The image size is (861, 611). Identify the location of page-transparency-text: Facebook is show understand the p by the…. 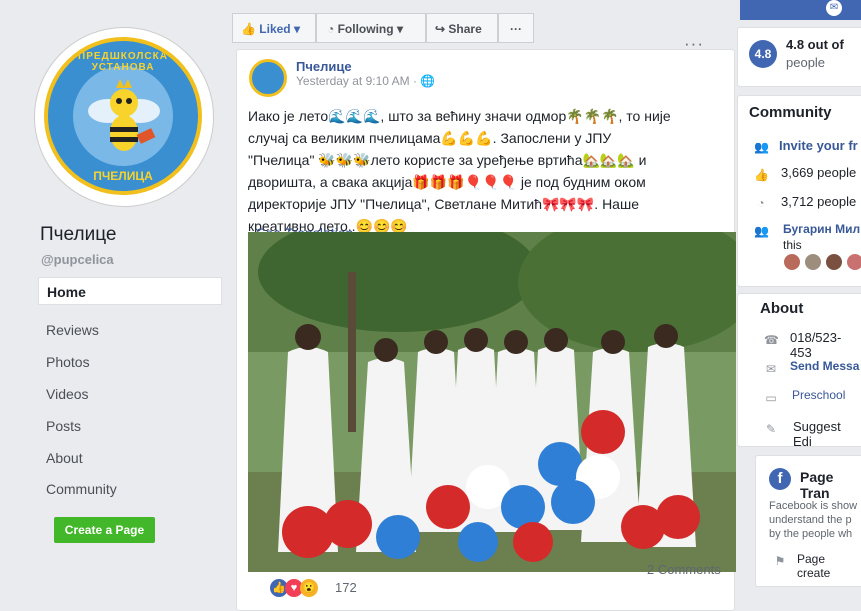
(813, 520).